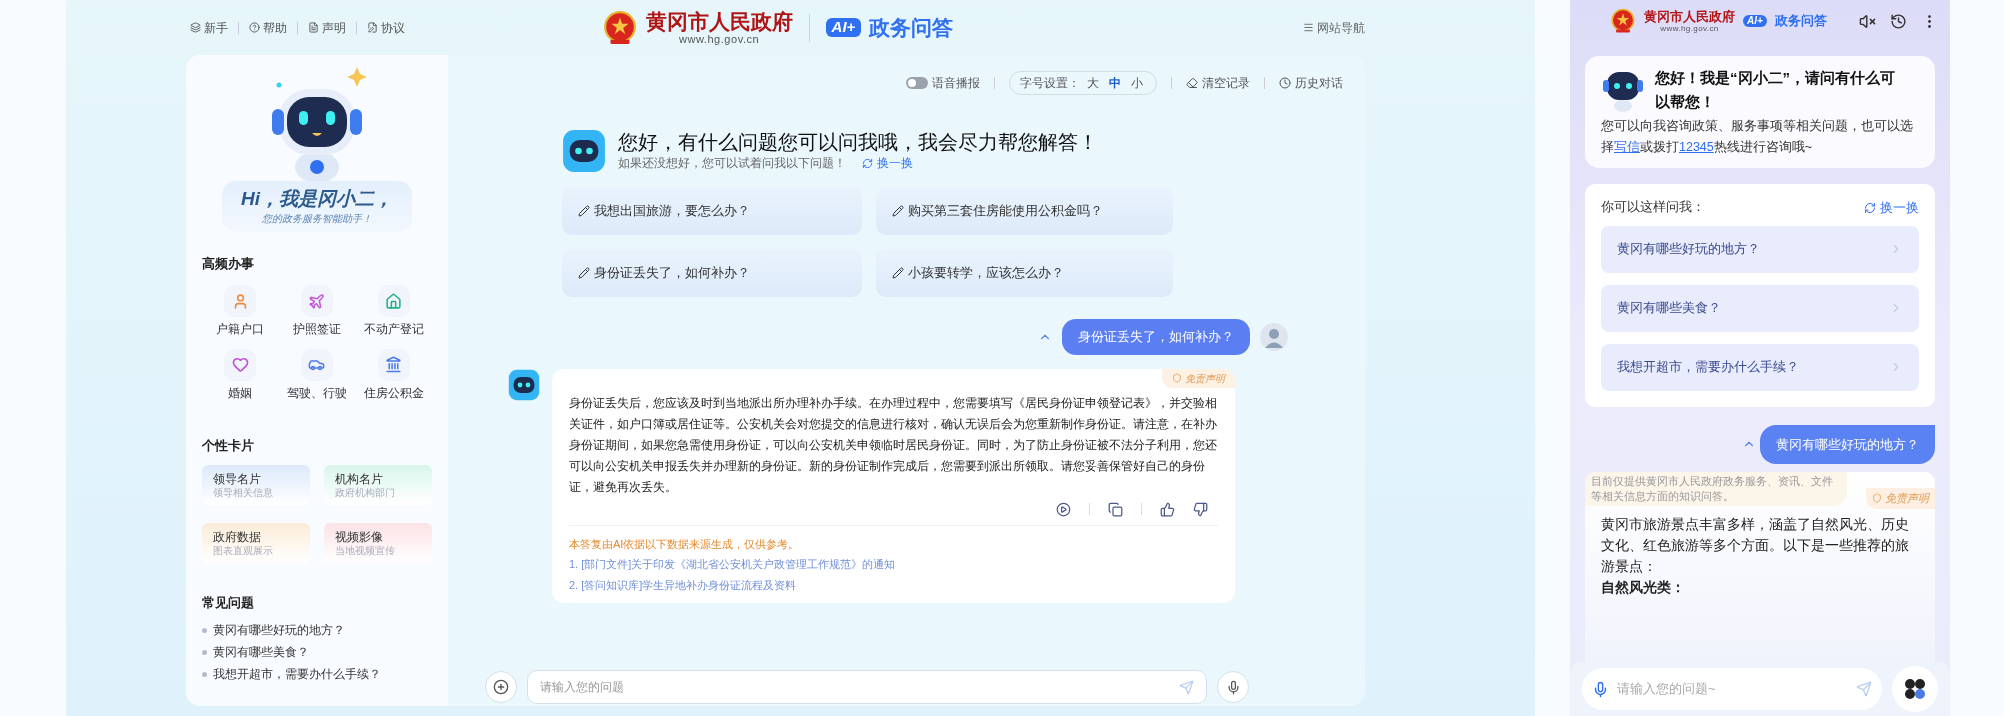 The height and width of the screenshot is (716, 2004). What do you see at coordinates (317, 218) in the screenshot?
I see `mascot-subtitle: 您的政务服务智能助手！` at bounding box center [317, 218].